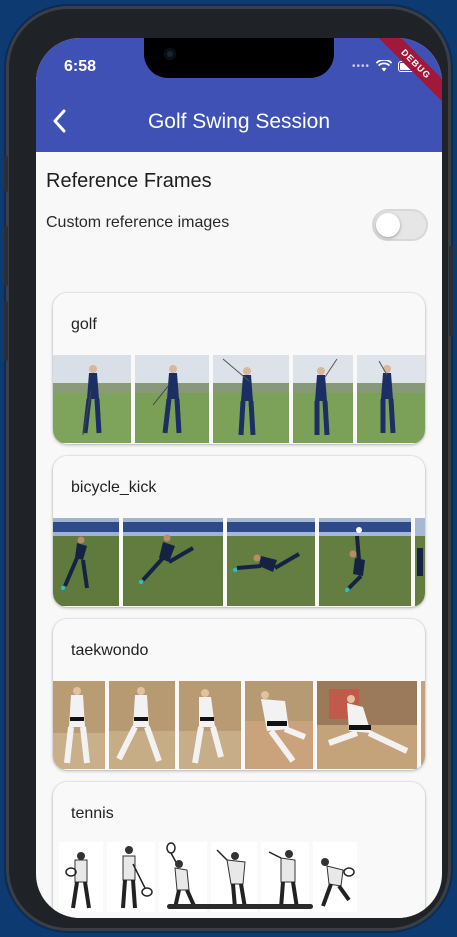 This screenshot has height=937, width=457. Describe the element at coordinates (6, 256) in the screenshot. I see `volume-up-button` at that location.